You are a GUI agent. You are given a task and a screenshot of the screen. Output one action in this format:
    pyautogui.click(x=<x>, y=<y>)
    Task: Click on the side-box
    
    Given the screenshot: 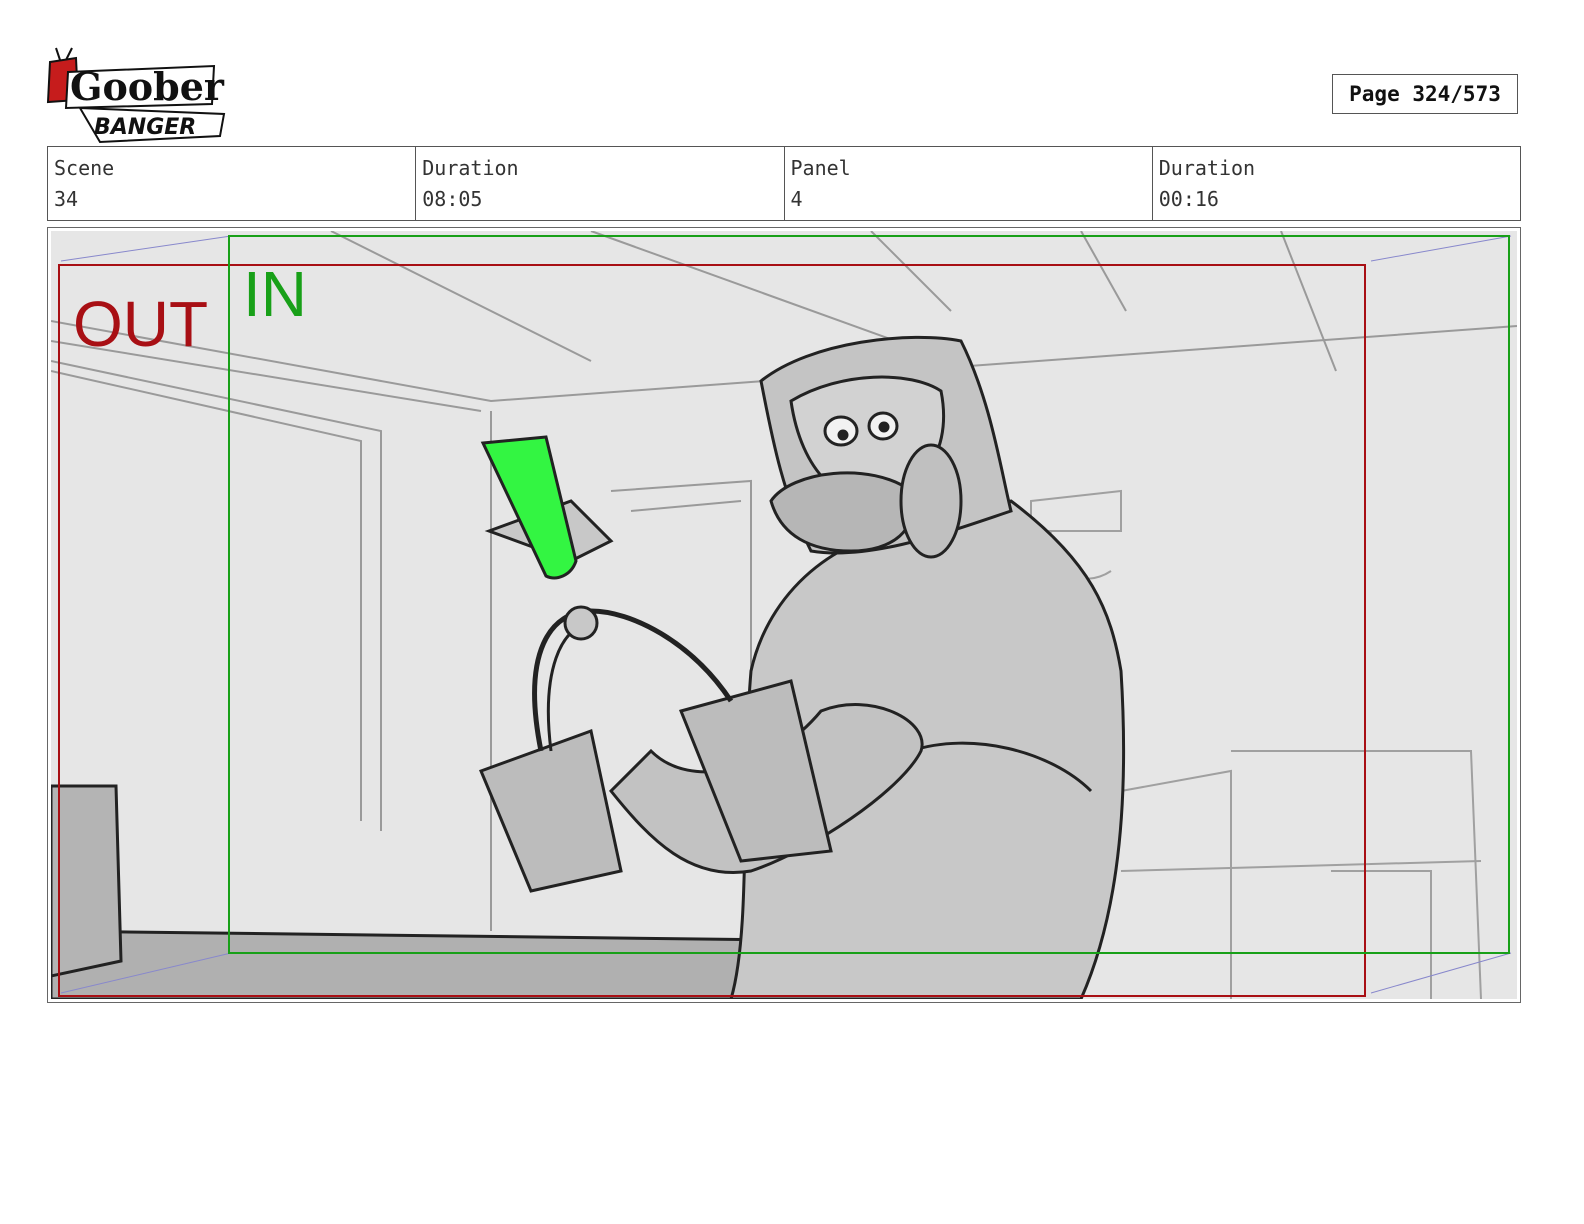 What is the action you would take?
    pyautogui.click(x=87, y=881)
    